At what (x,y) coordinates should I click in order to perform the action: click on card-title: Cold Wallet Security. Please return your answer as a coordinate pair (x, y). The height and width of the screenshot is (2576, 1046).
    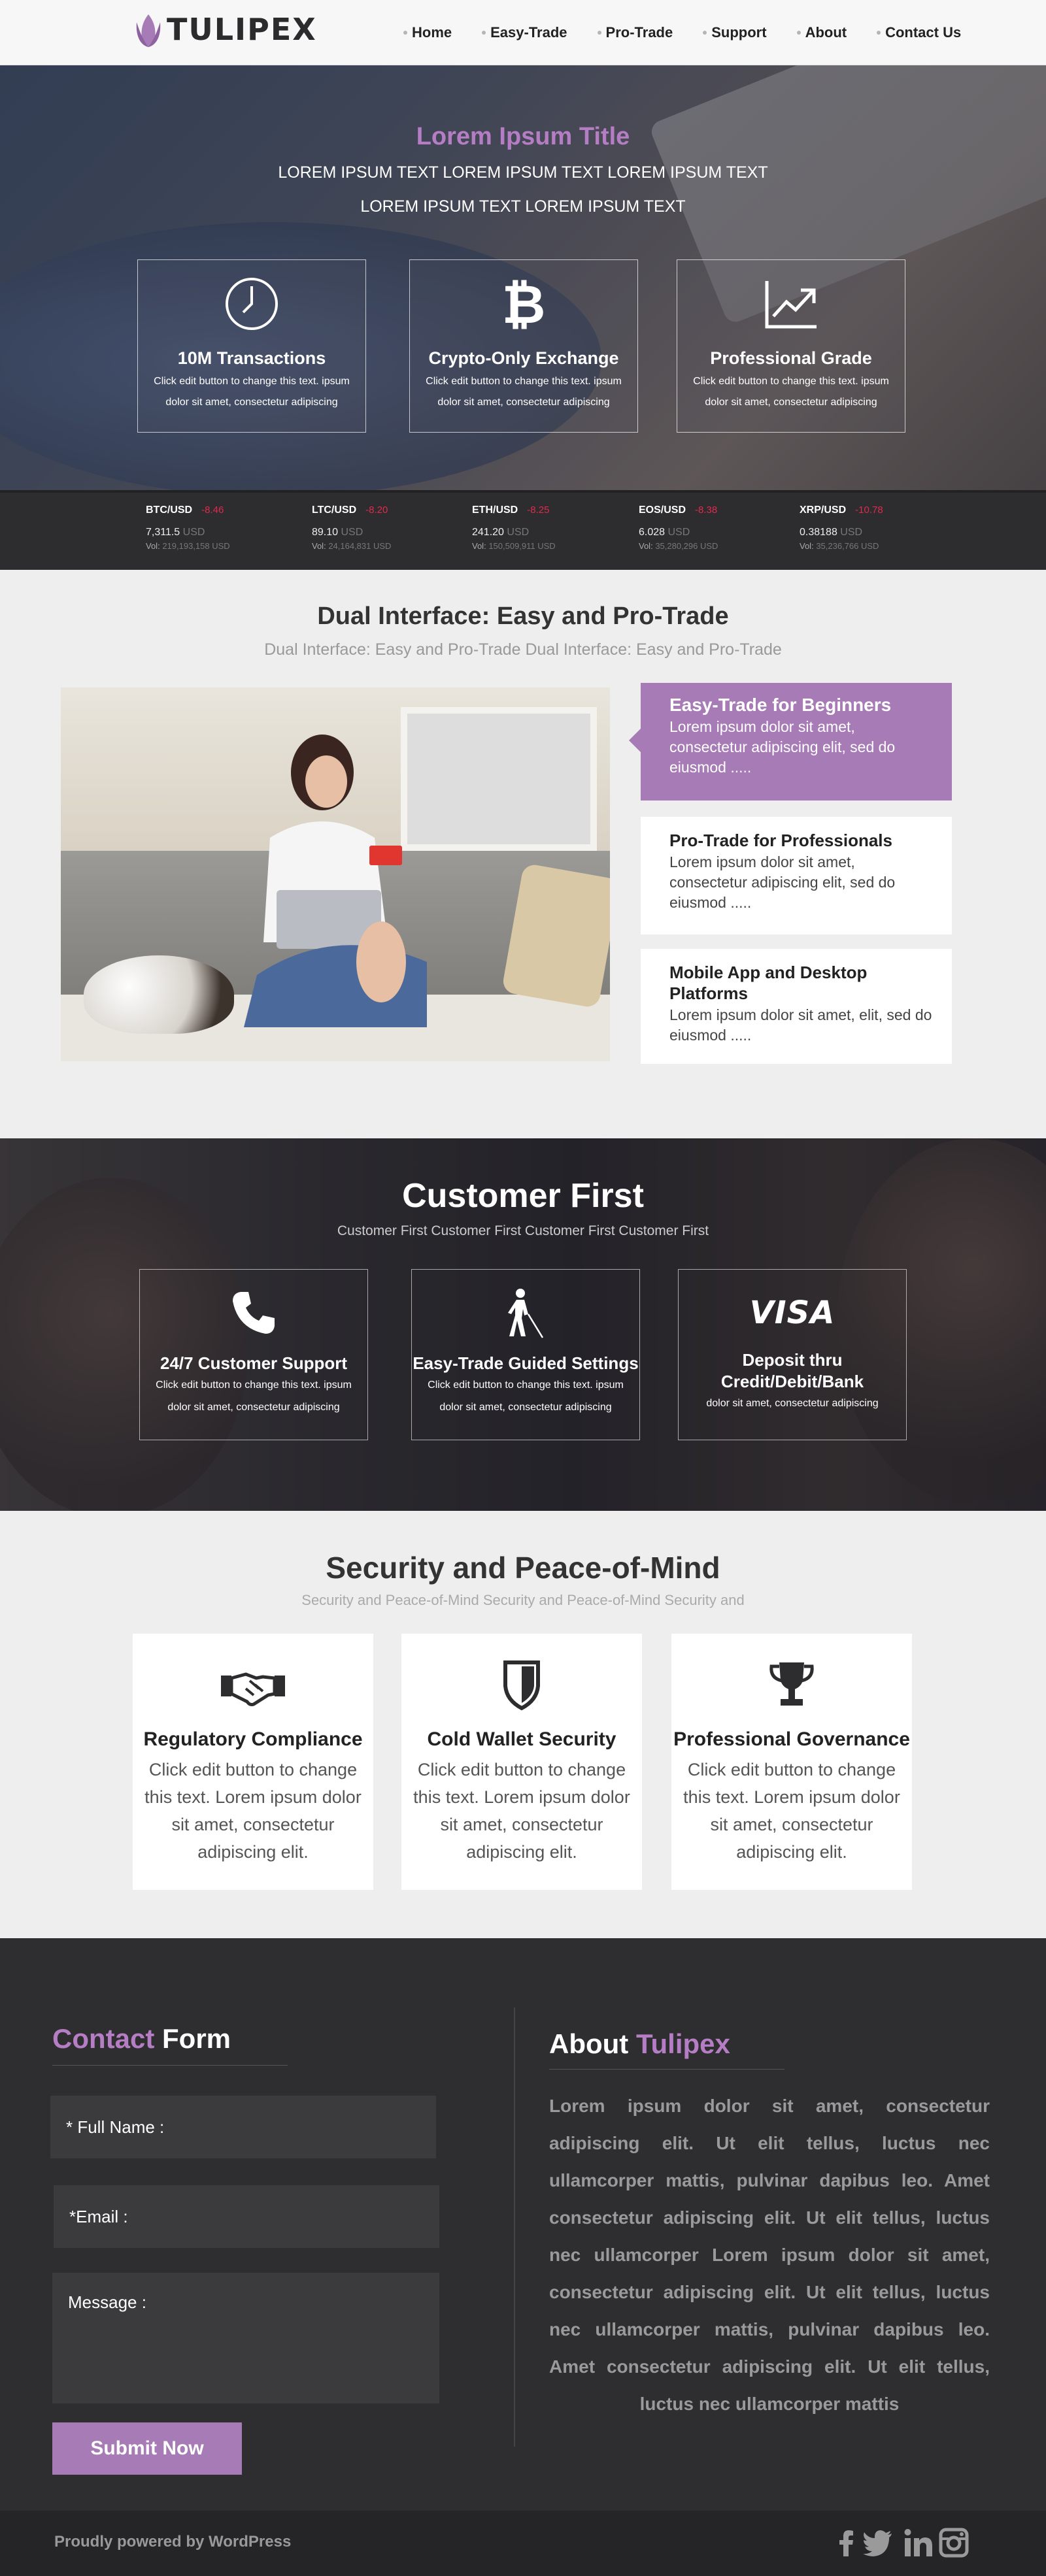
    Looking at the image, I should click on (521, 1739).